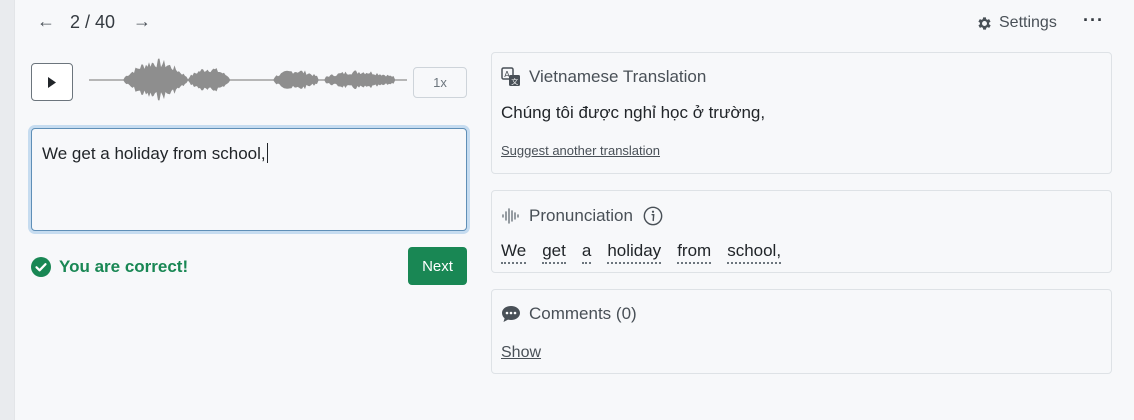  I want to click on pronunciation-title: Pronunciation, so click(581, 215).